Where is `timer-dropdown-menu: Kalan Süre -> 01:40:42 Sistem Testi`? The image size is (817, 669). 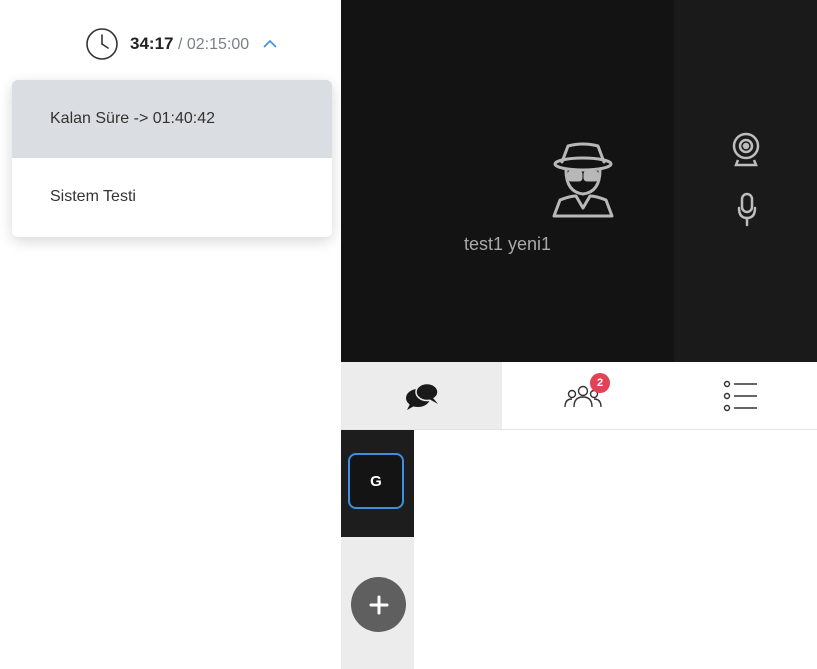 timer-dropdown-menu: Kalan Süre -> 01:40:42 Sistem Testi is located at coordinates (172, 158).